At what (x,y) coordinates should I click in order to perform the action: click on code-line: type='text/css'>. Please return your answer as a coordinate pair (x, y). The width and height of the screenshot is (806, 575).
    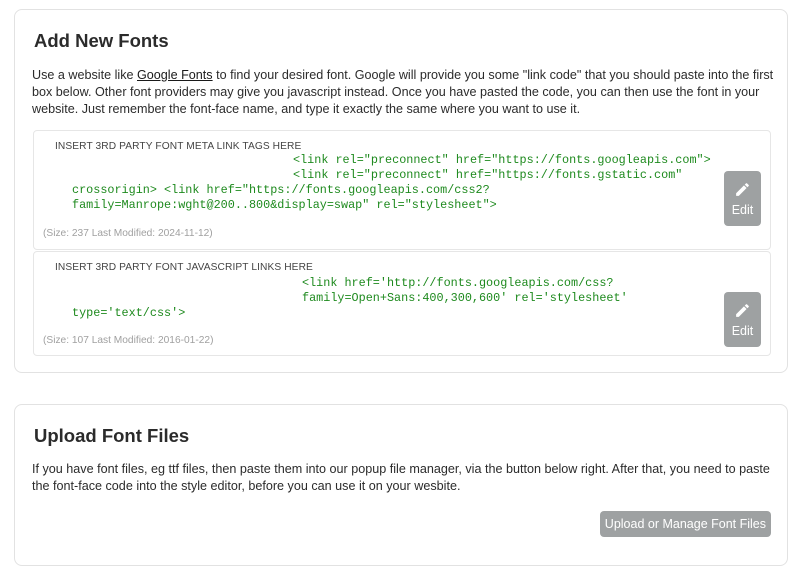
    Looking at the image, I should click on (129, 313).